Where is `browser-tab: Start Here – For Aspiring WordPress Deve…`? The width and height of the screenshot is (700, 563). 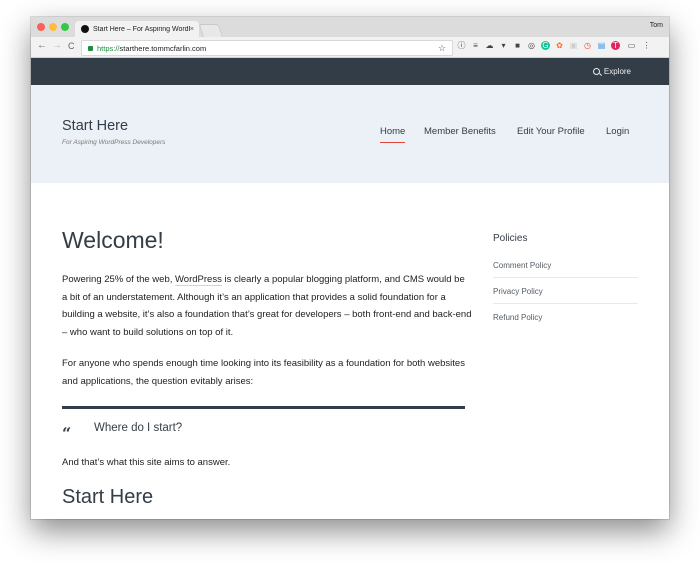 browser-tab: Start Here – For Aspiring WordPress Deve… is located at coordinates (137, 29).